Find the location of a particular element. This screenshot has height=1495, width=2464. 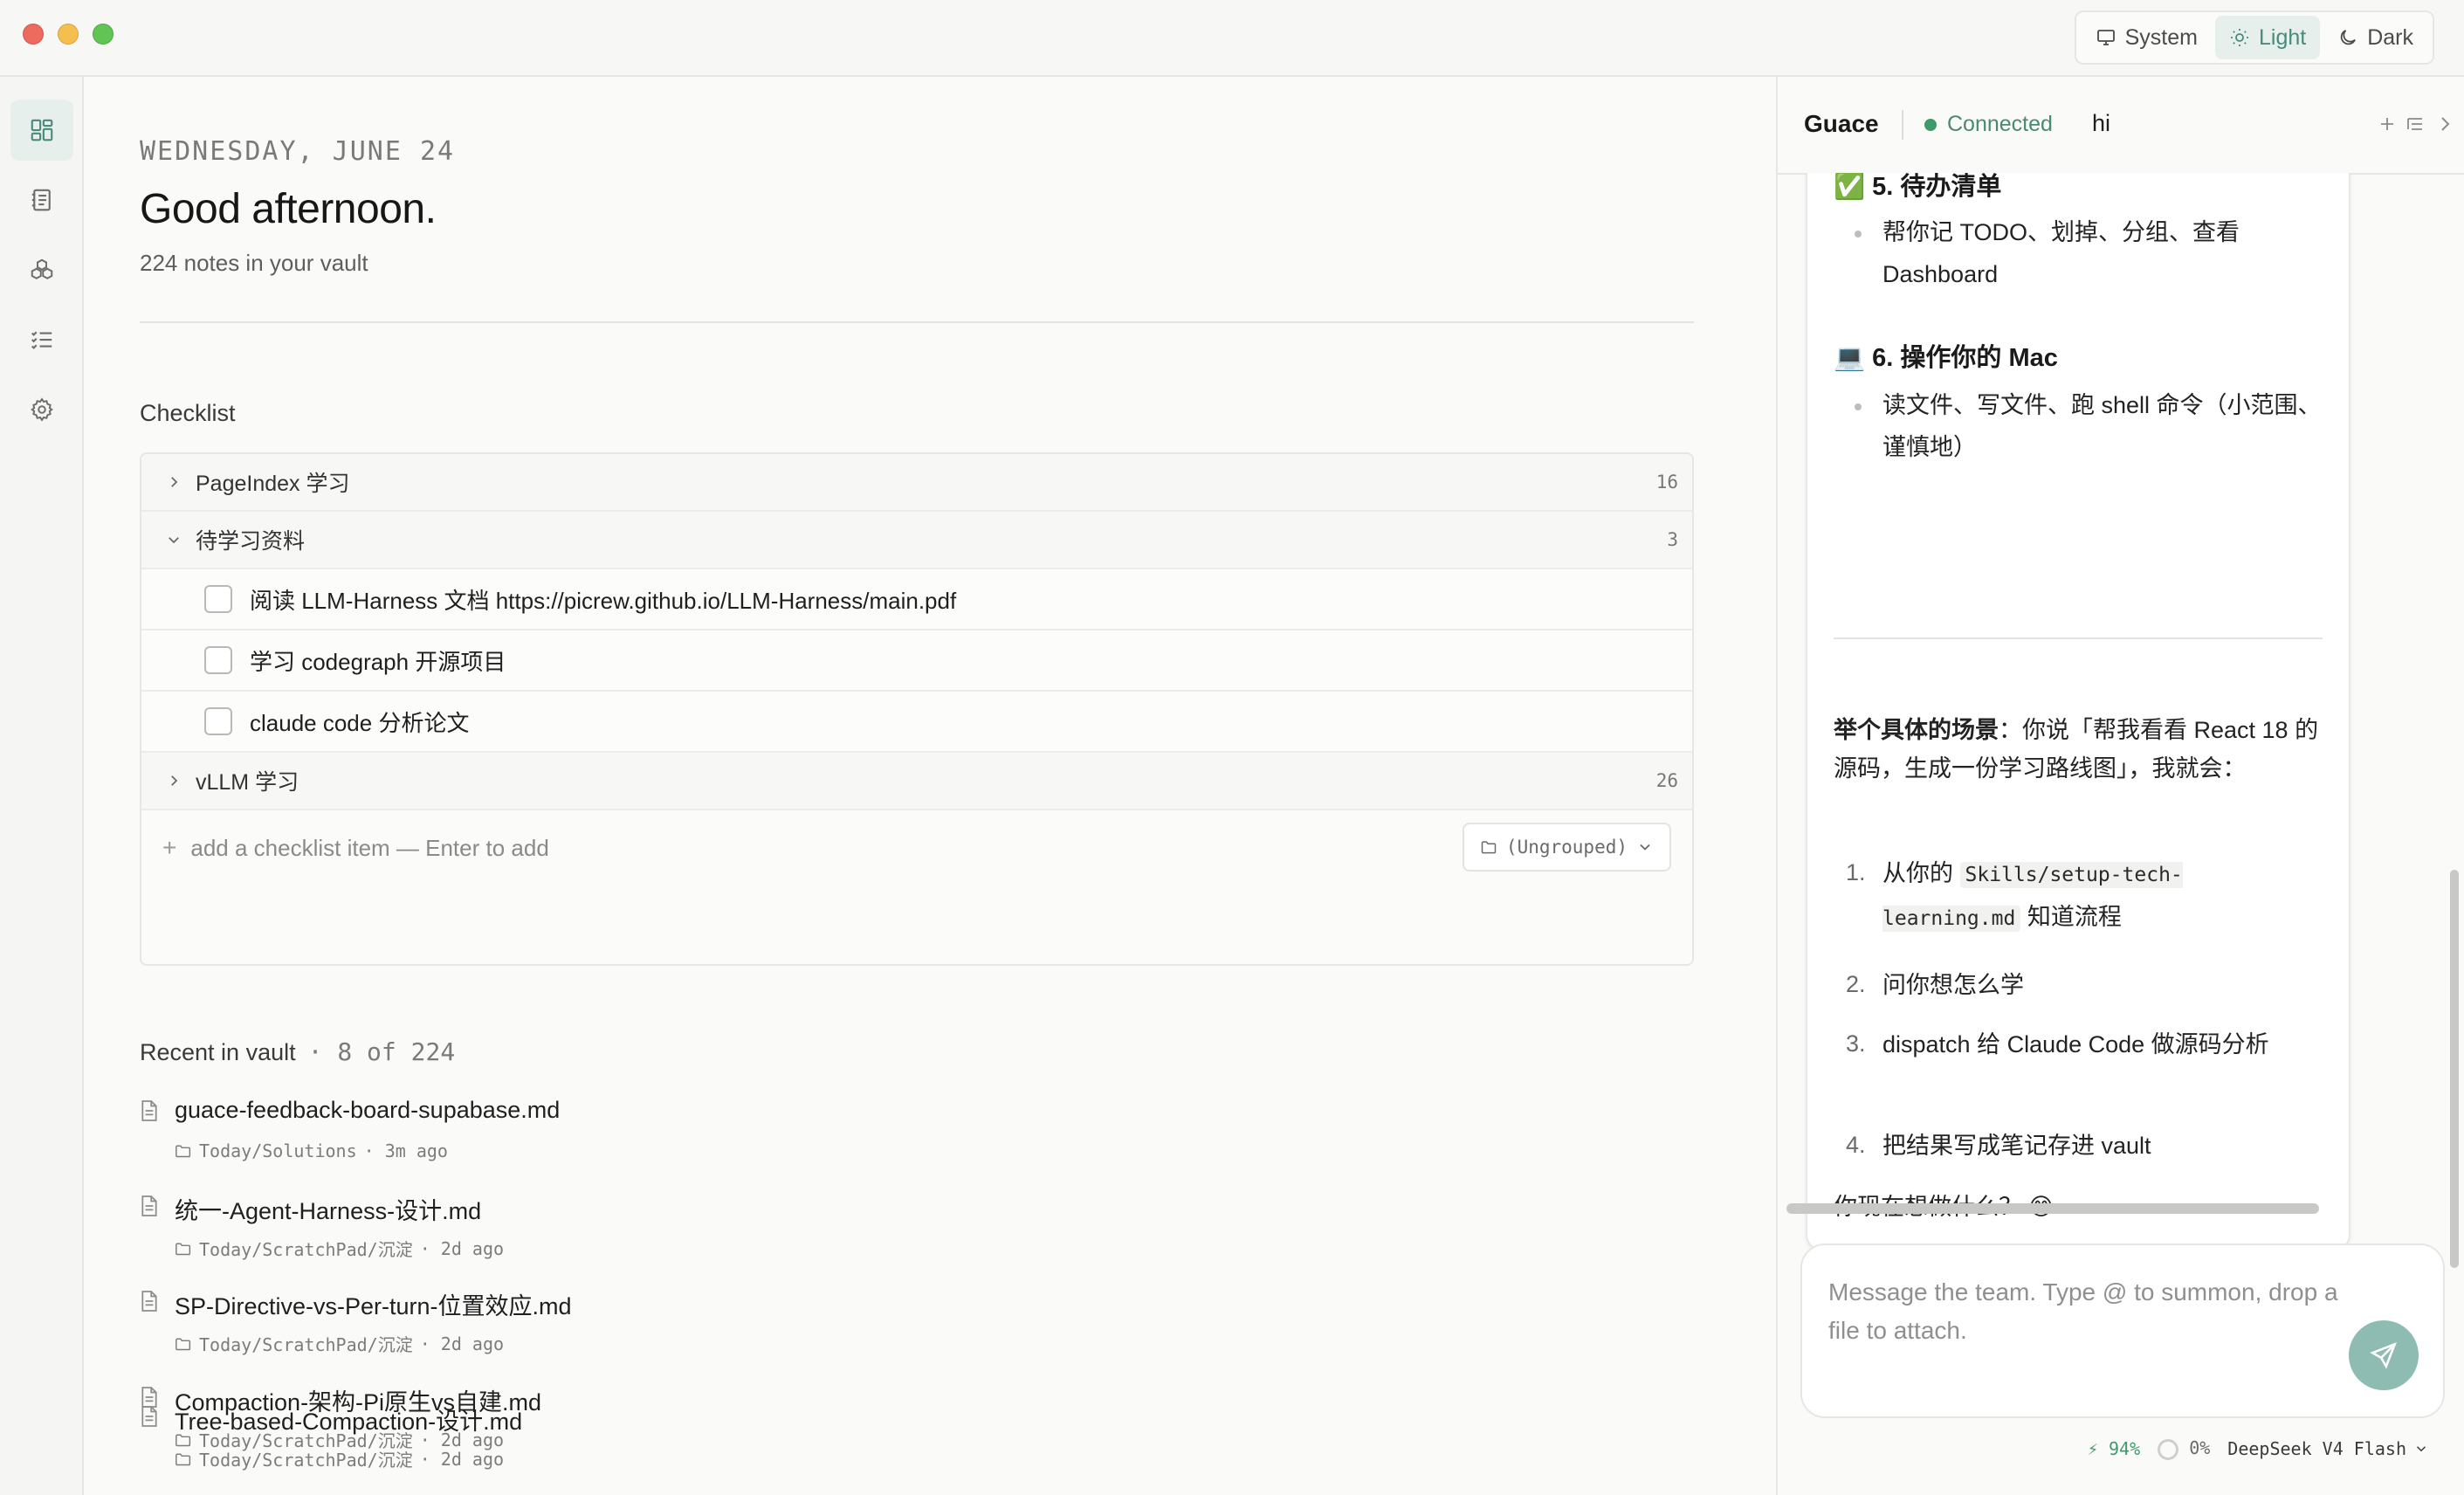

context-usage: 0% is located at coordinates (2184, 1448).